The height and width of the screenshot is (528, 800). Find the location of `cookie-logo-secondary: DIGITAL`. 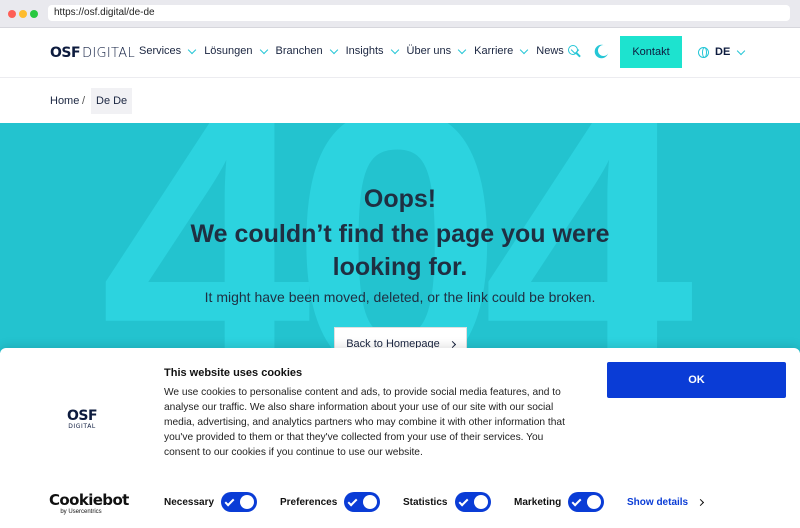

cookie-logo-secondary: DIGITAL is located at coordinates (82, 426).